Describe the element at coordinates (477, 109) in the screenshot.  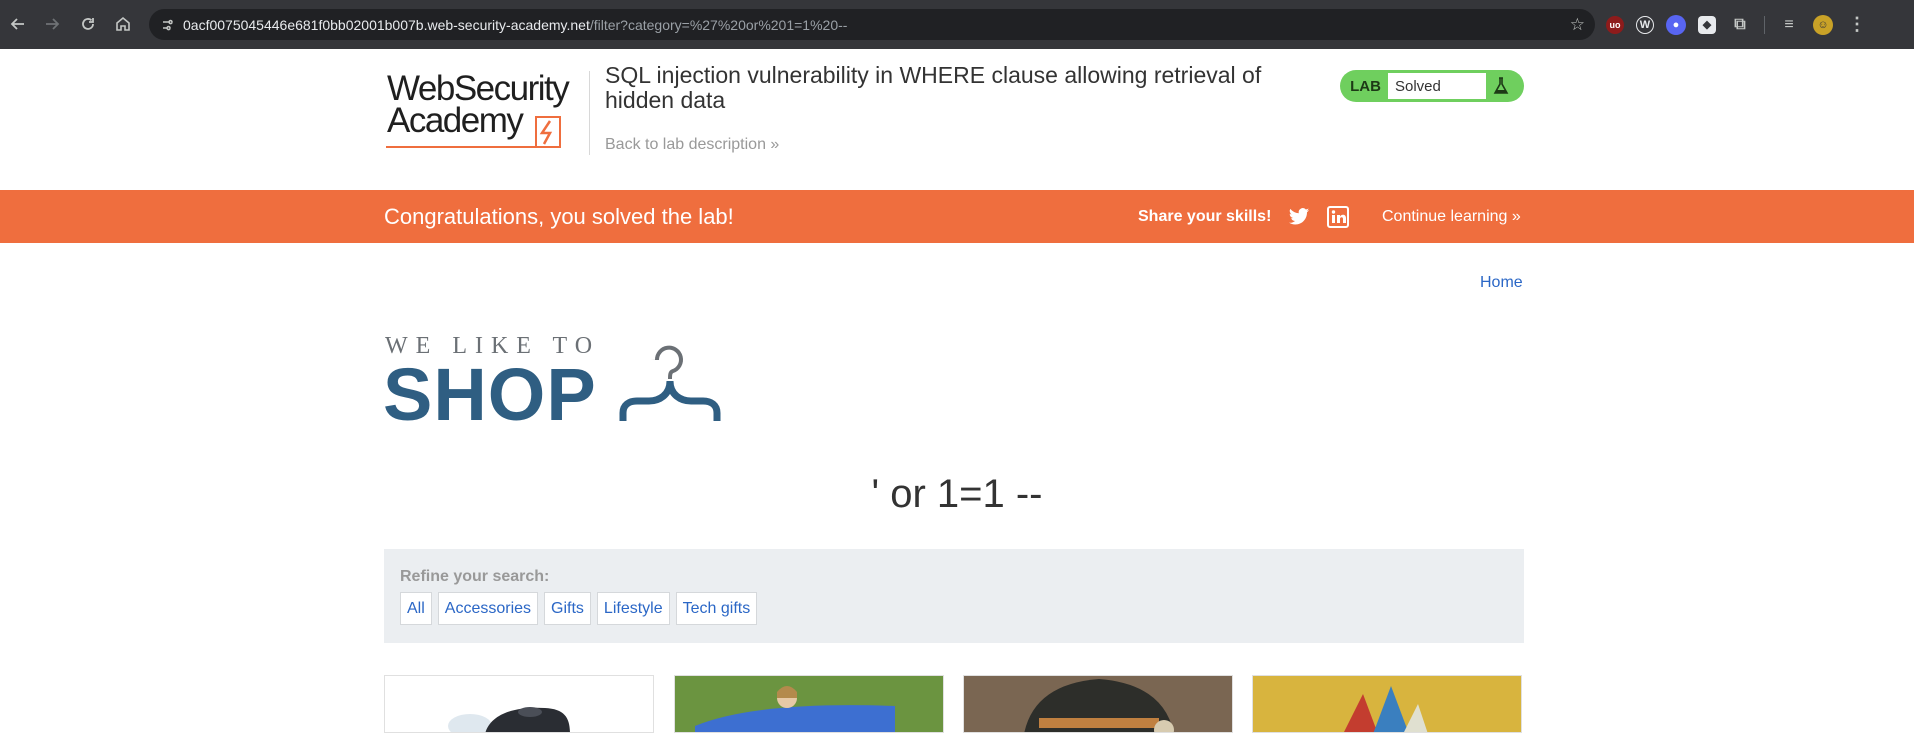
I see `web-security-academy-logo: WebSecurity Academy` at that location.